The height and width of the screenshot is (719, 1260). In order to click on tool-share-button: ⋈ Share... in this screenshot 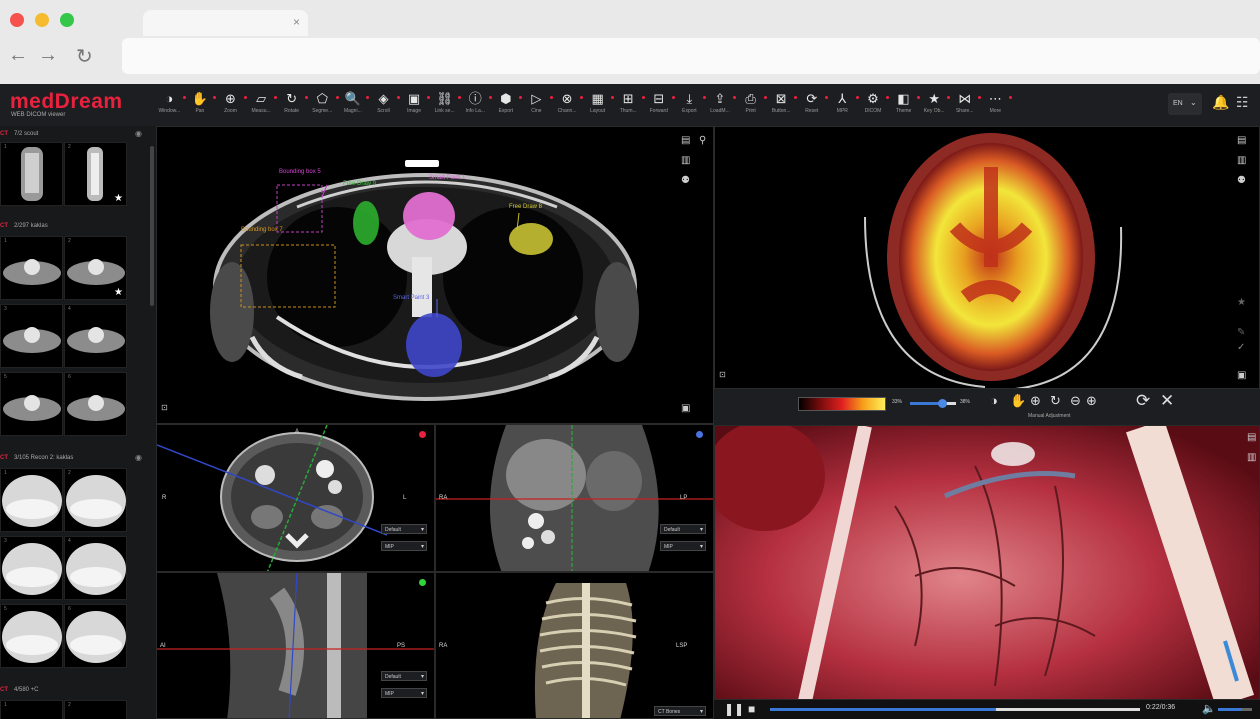, I will do `click(965, 105)`.